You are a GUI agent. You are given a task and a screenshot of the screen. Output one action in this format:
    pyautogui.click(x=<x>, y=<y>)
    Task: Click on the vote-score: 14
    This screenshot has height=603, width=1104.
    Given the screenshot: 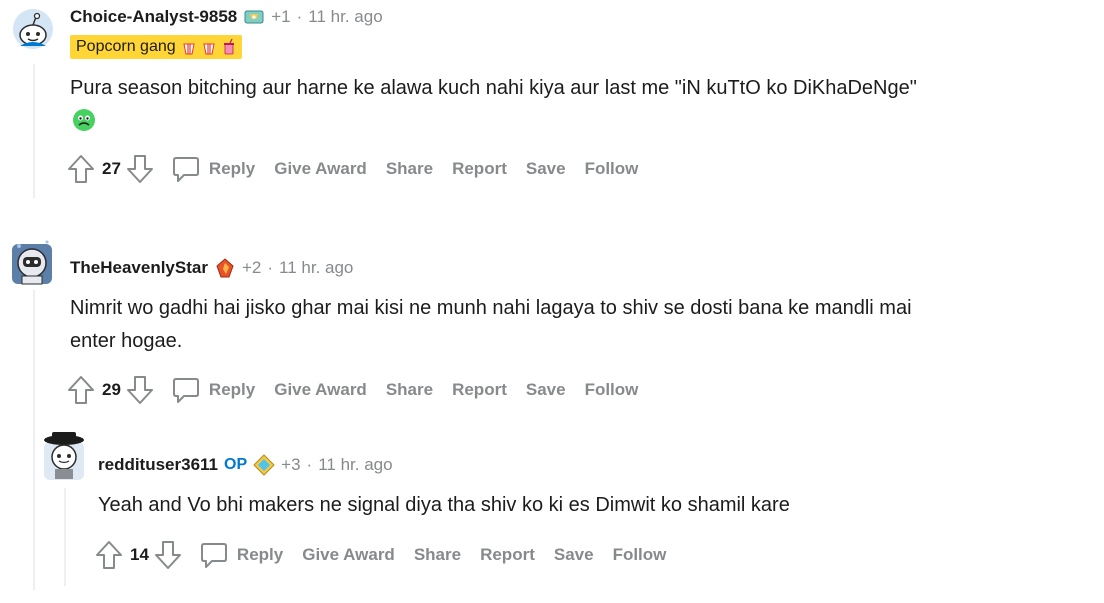 What is the action you would take?
    pyautogui.click(x=139, y=554)
    